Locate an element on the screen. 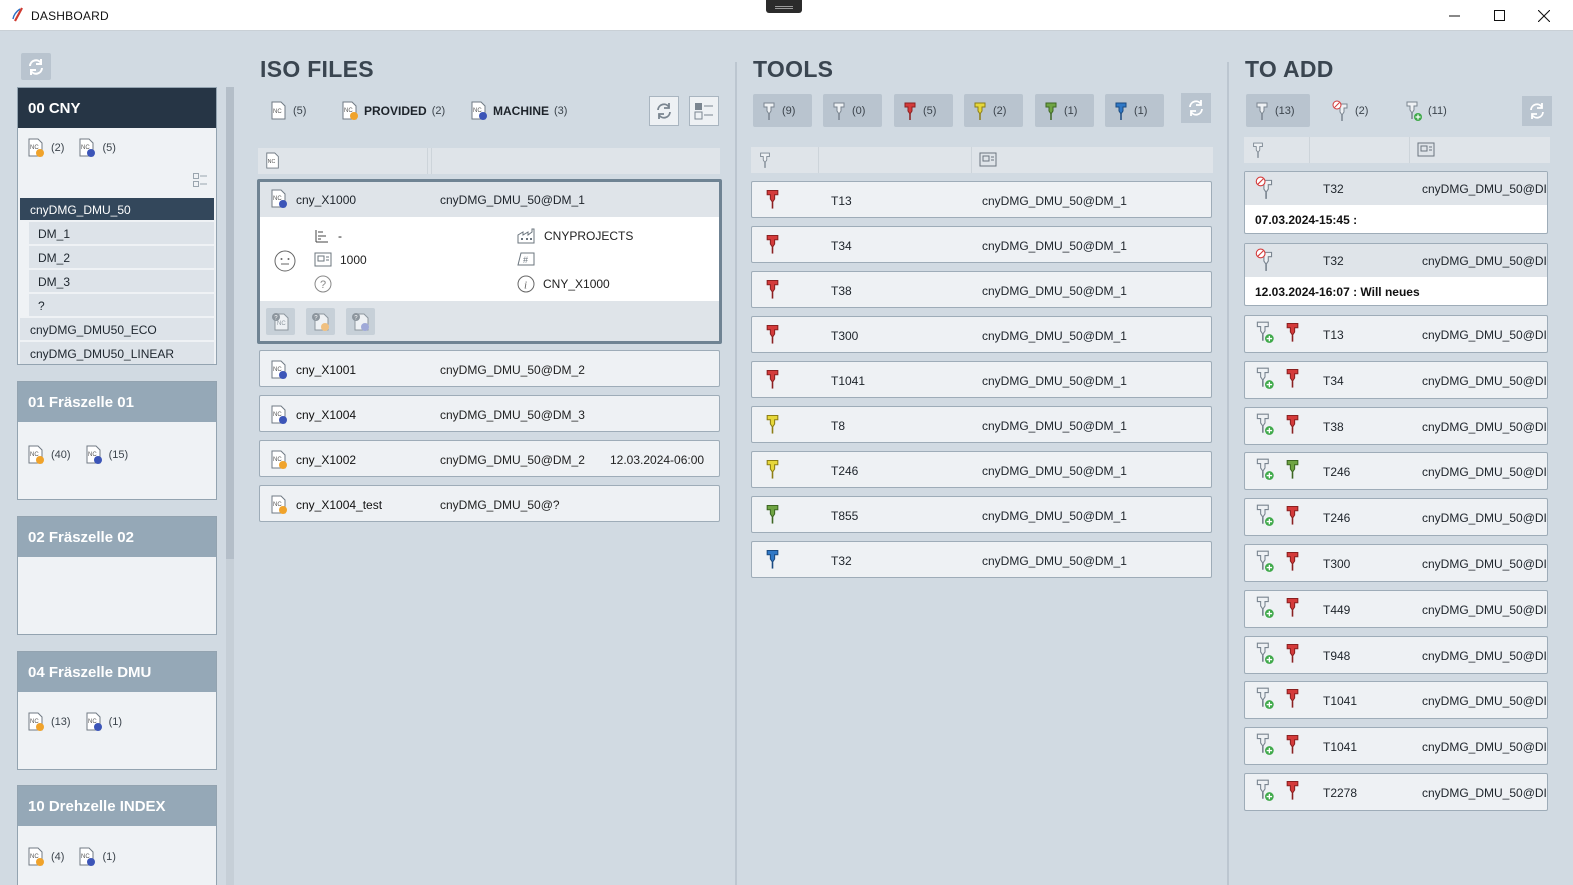  tool-row: T38 cnyDMG_DMU_50@DM_1 is located at coordinates (981, 289).